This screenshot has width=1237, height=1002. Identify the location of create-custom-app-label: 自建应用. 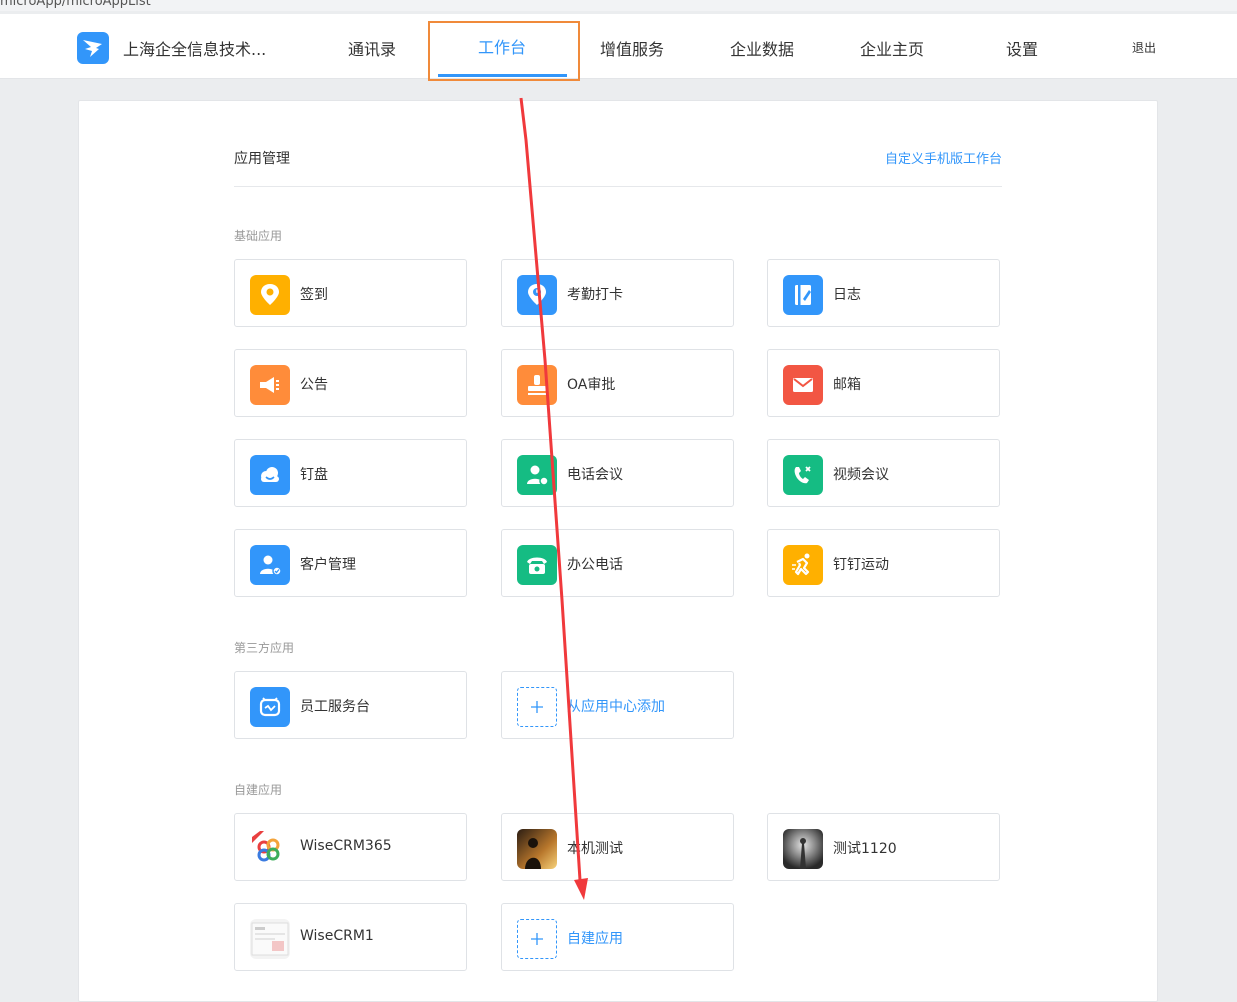
(595, 939).